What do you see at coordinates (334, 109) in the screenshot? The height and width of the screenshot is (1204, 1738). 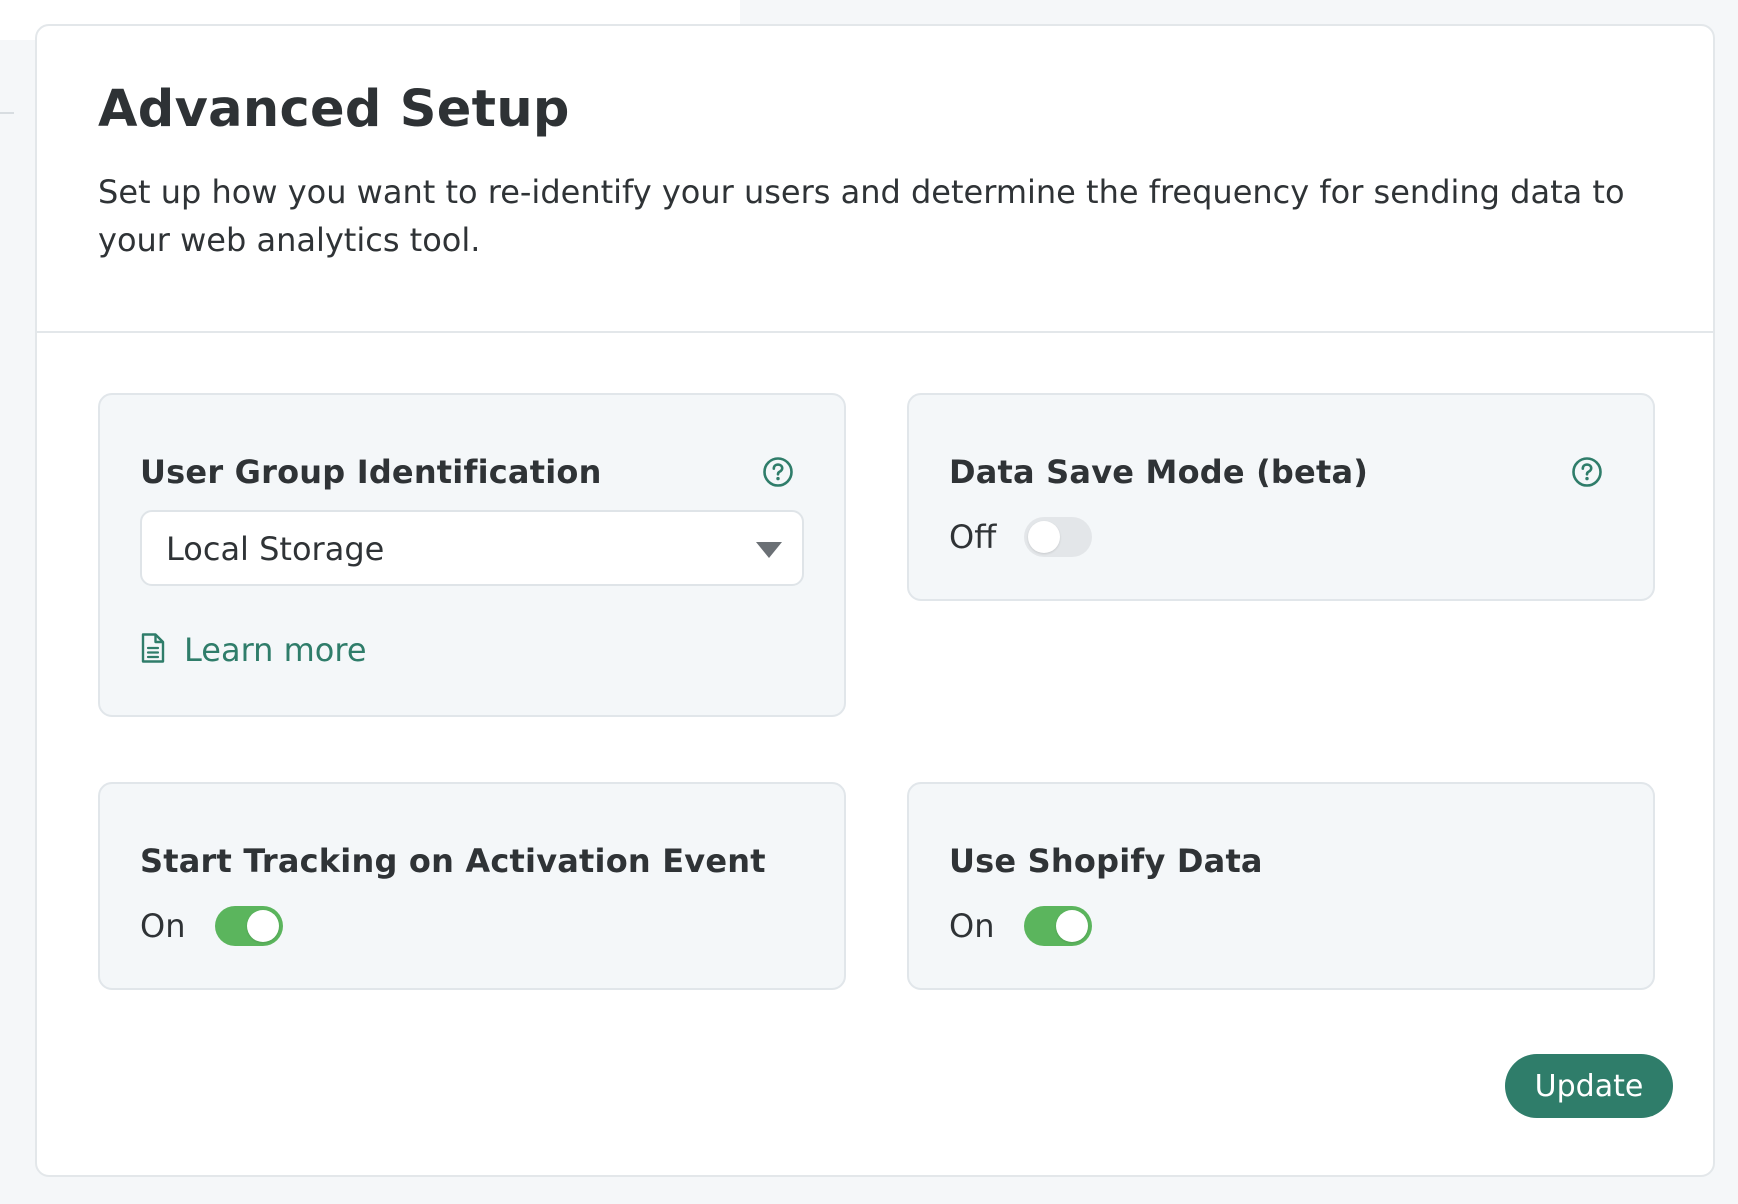 I see `page-title: Advanced Setup` at bounding box center [334, 109].